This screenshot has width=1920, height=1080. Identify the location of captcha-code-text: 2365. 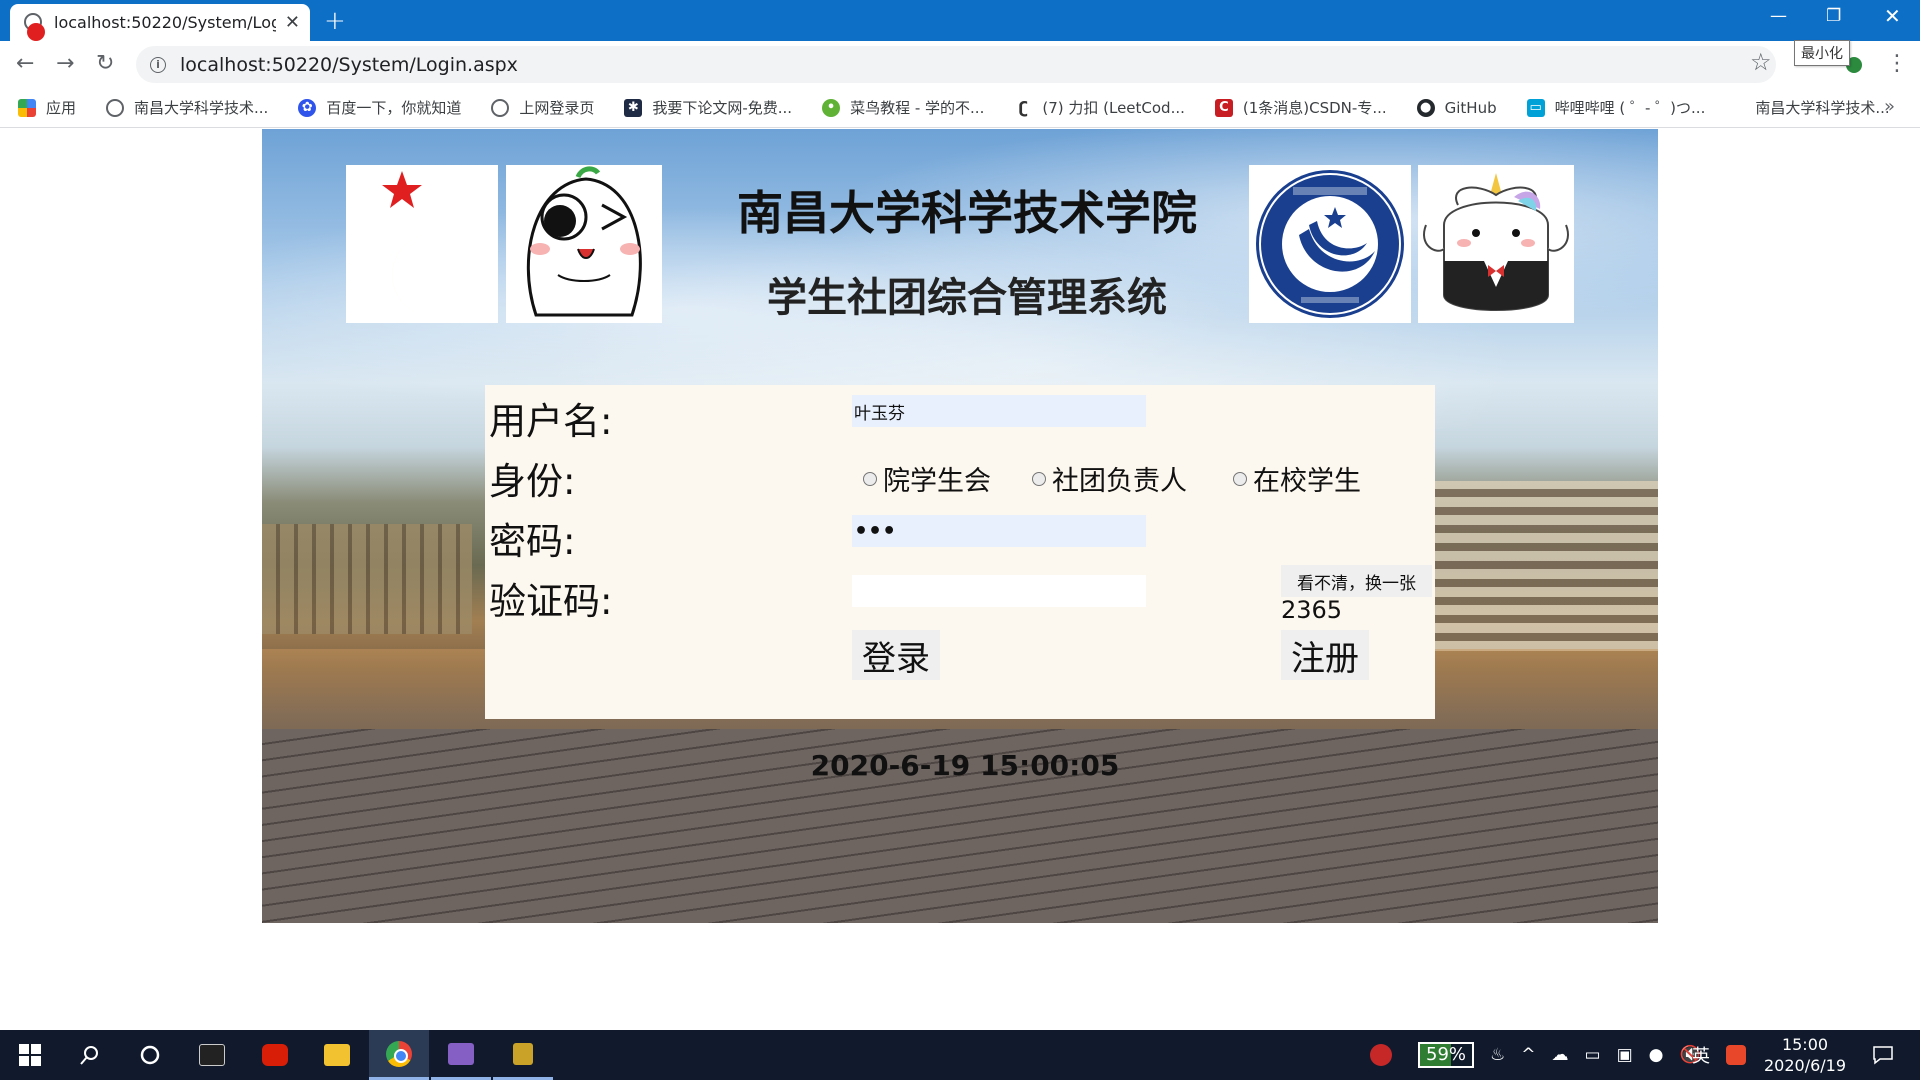
(1312, 610).